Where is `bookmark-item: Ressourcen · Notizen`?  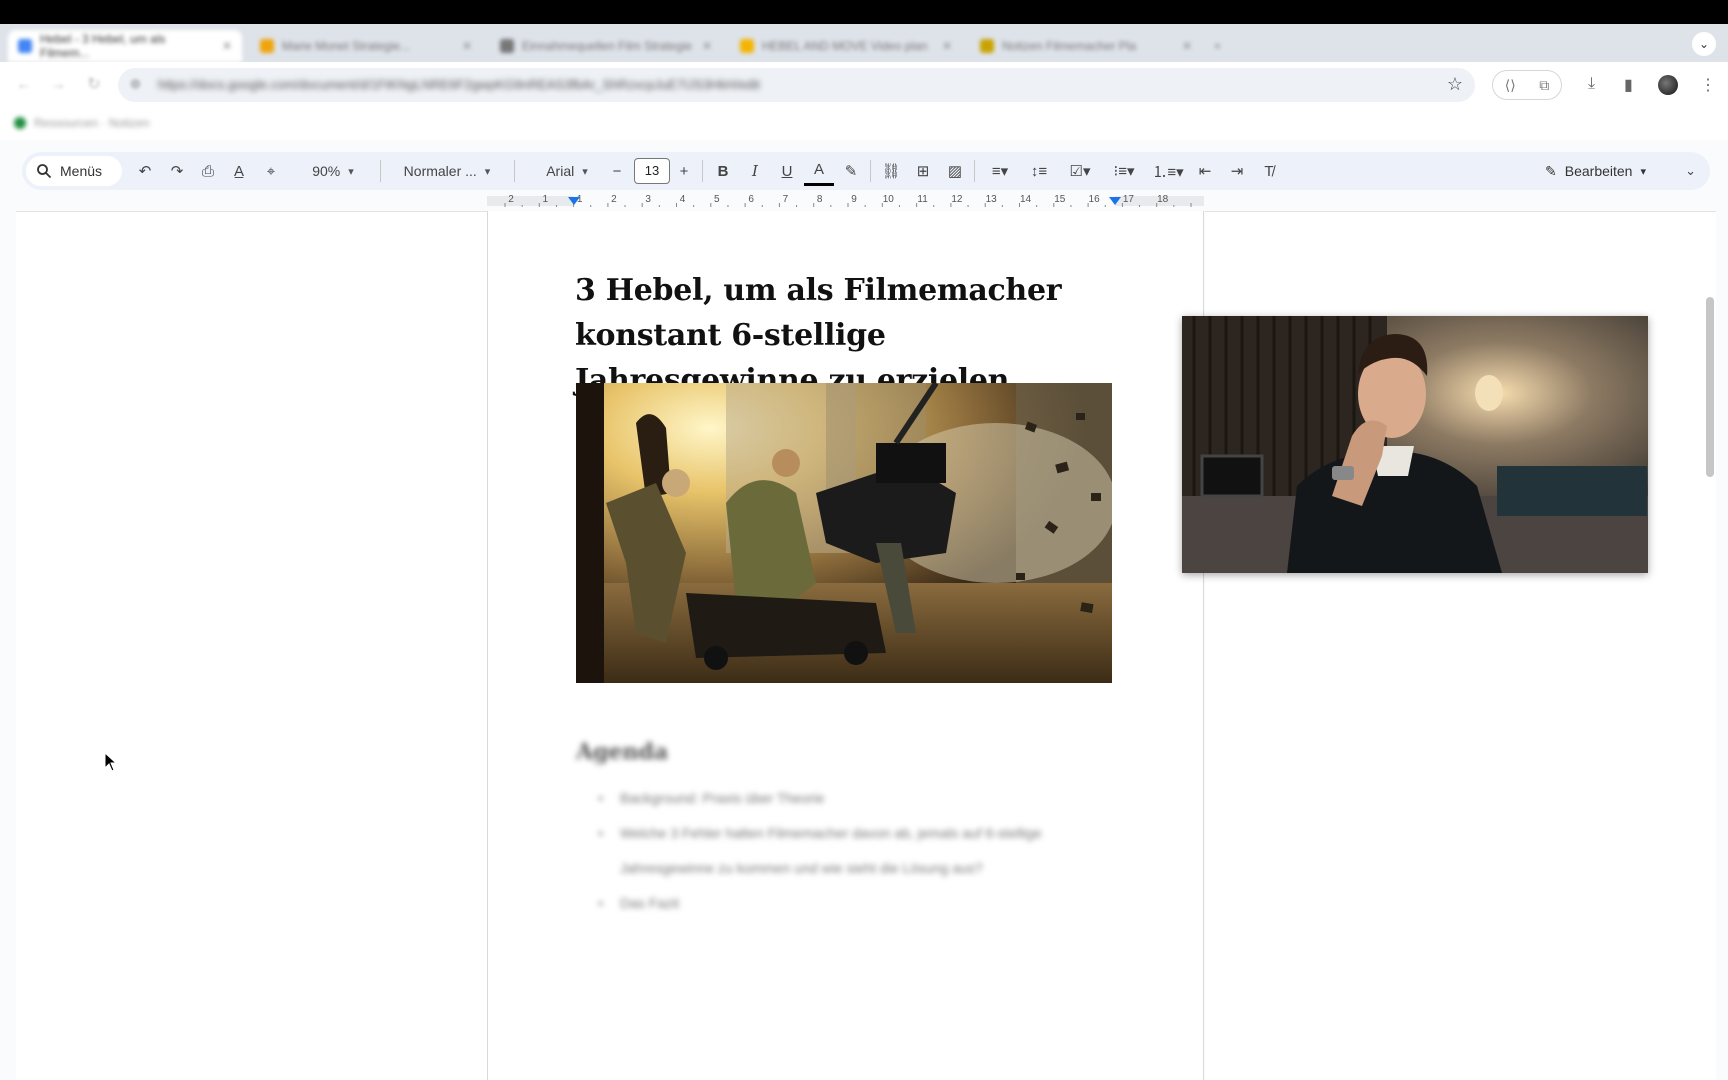 bookmark-item: Ressourcen · Notizen is located at coordinates (81, 123).